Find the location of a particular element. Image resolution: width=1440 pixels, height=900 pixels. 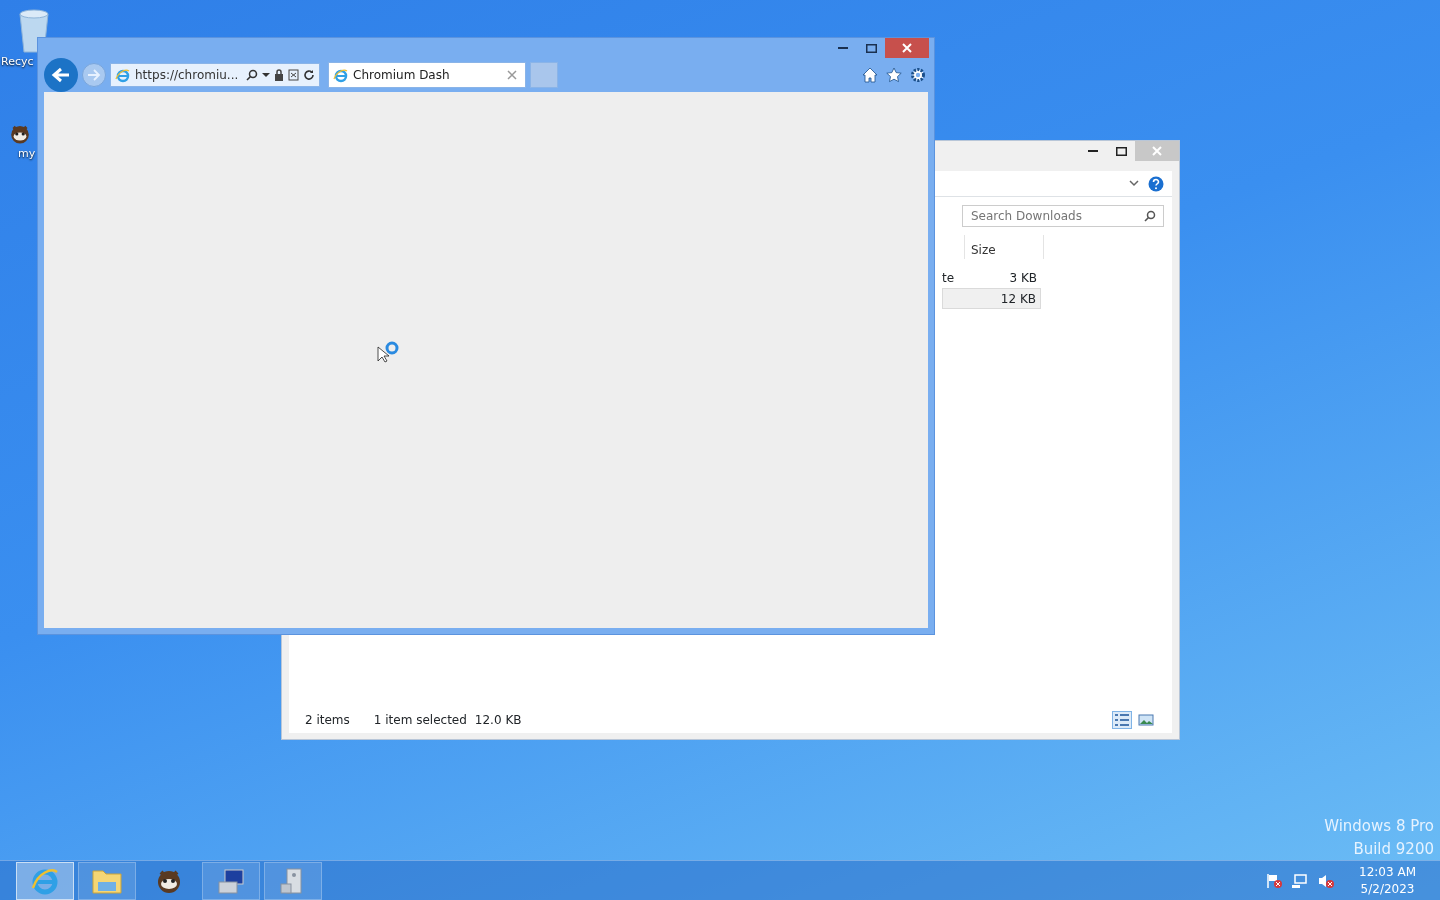

search-field: Search Downloads is located at coordinates (1063, 216).